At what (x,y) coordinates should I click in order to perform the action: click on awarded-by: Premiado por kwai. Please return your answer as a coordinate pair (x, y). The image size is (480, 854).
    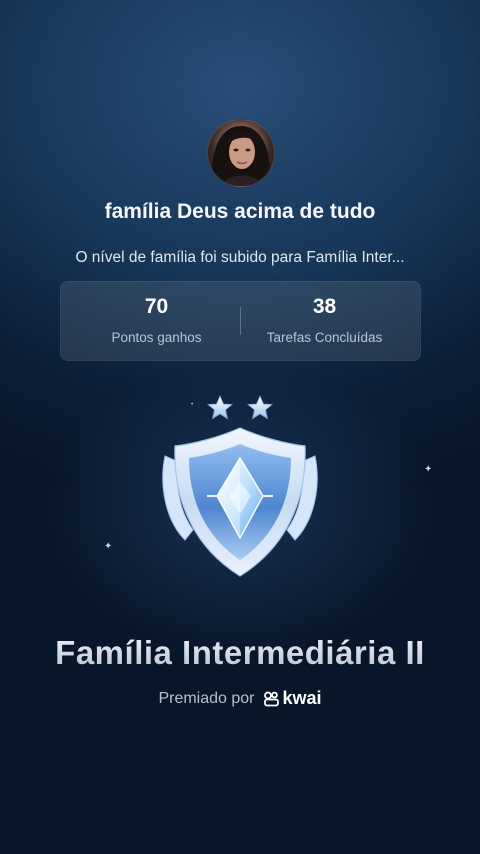
    Looking at the image, I should click on (240, 698).